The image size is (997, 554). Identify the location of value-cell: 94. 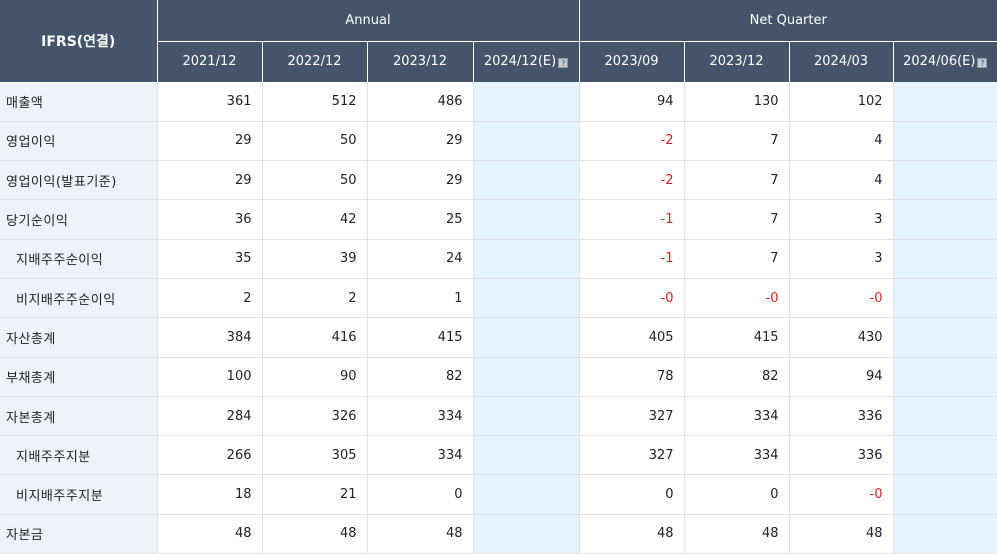
(631, 102).